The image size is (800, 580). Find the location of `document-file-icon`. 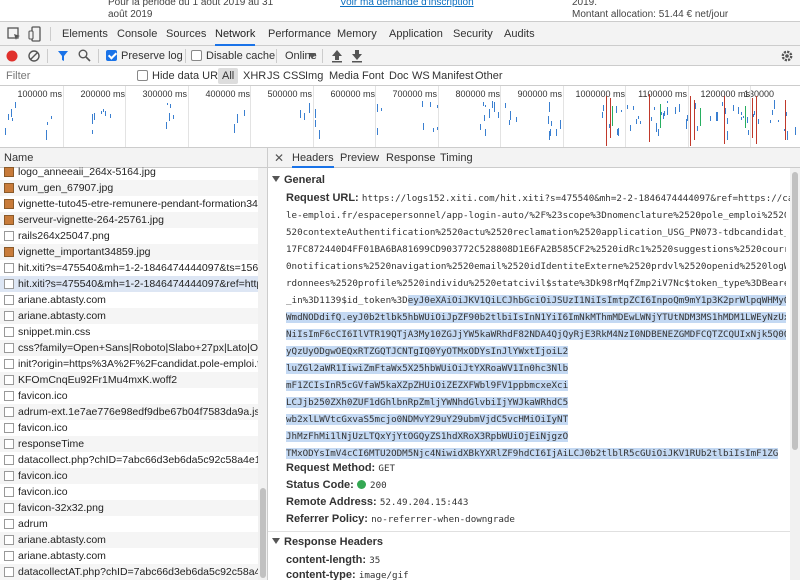

document-file-icon is located at coordinates (9, 508).